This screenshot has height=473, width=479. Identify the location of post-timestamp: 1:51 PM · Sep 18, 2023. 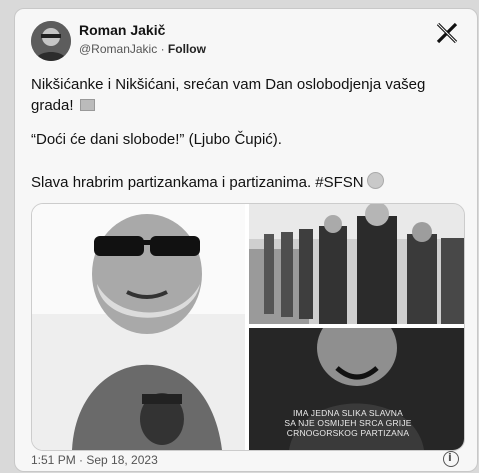
(94, 460).